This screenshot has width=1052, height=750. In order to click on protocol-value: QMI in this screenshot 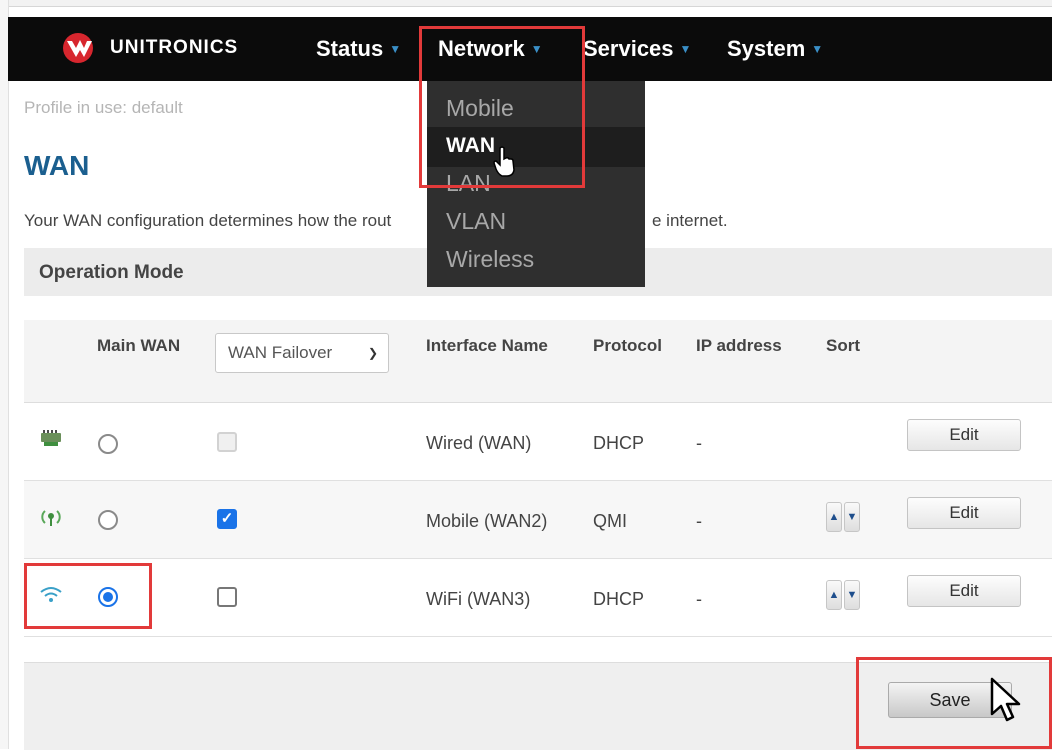, I will do `click(610, 521)`.